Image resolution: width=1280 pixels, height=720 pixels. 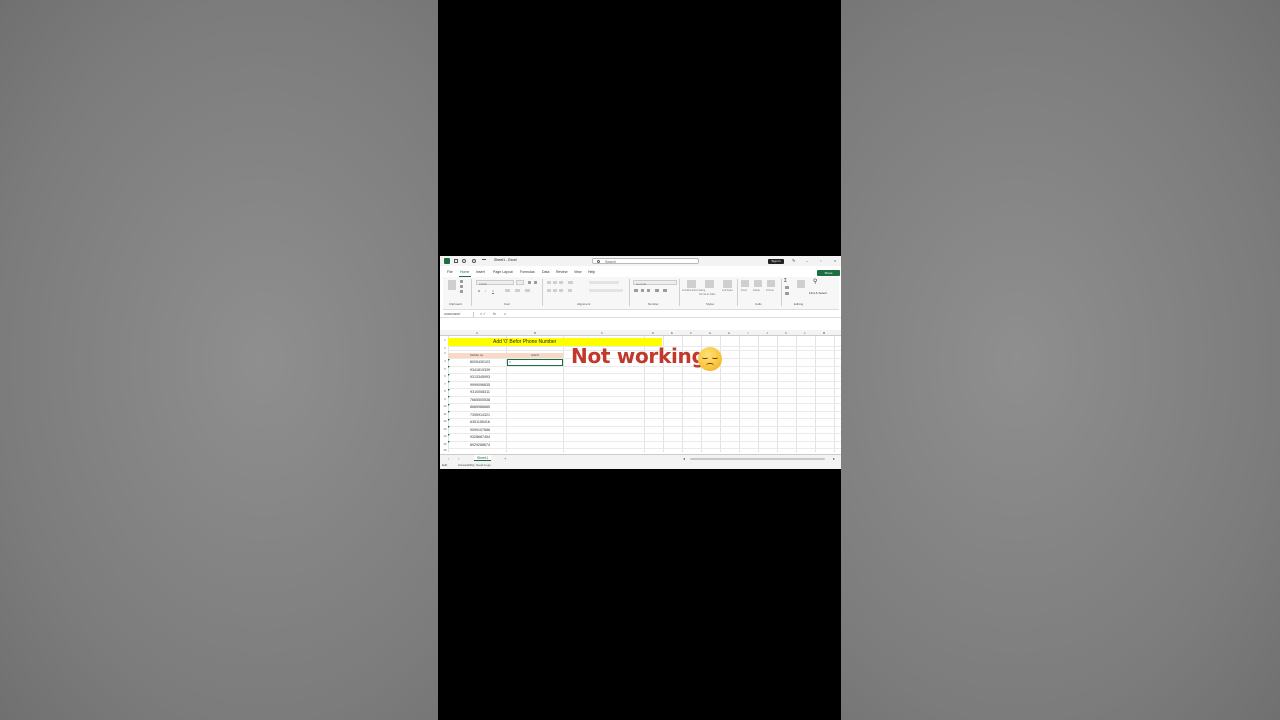 I want to click on number-format-select: General, so click(x=655, y=283).